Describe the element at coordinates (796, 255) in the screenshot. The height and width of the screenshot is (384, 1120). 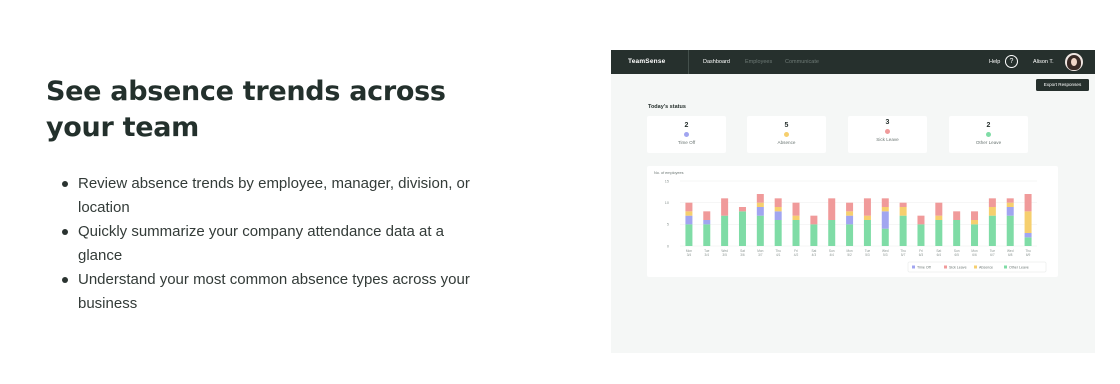
I see `x-tick-label: 4/2` at that location.